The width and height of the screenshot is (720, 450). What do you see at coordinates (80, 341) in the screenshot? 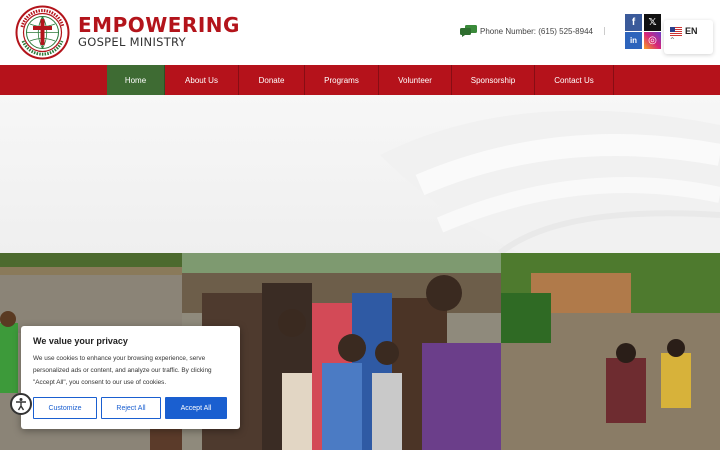
I see `cookie-title: We value your privacy` at bounding box center [80, 341].